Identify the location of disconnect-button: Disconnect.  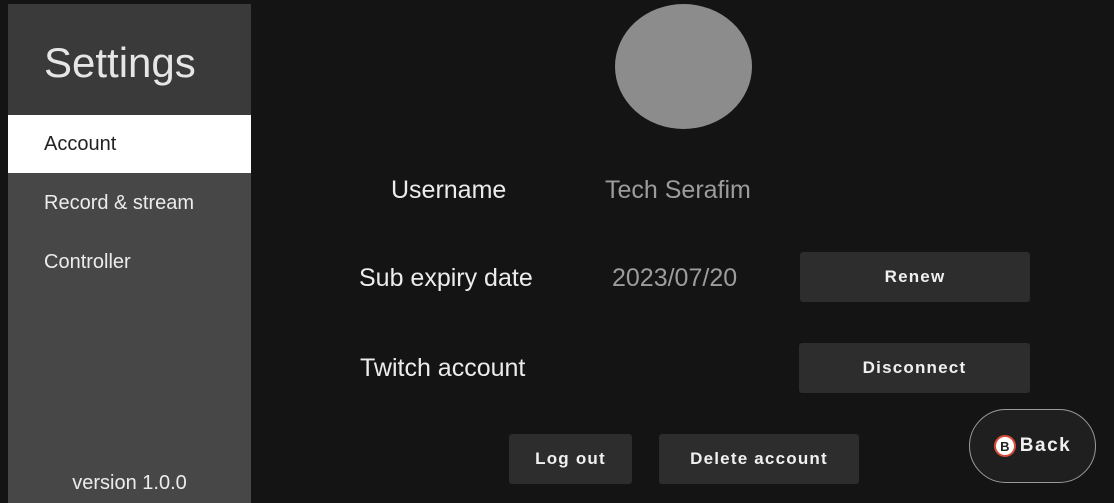
(914, 368).